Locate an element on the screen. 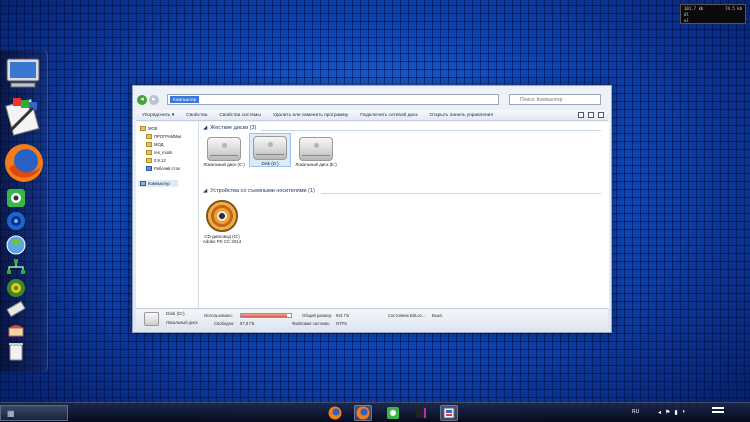  drive-label: Локальный диск (E:) is located at coordinates (316, 164).